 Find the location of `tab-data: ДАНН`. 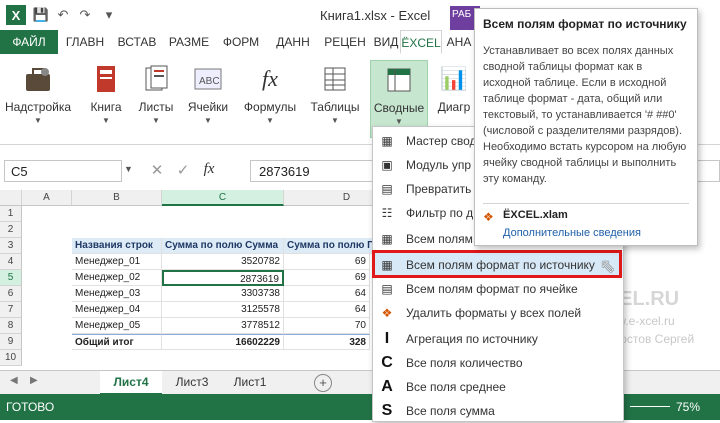

tab-data: ДАНН is located at coordinates (293, 42).